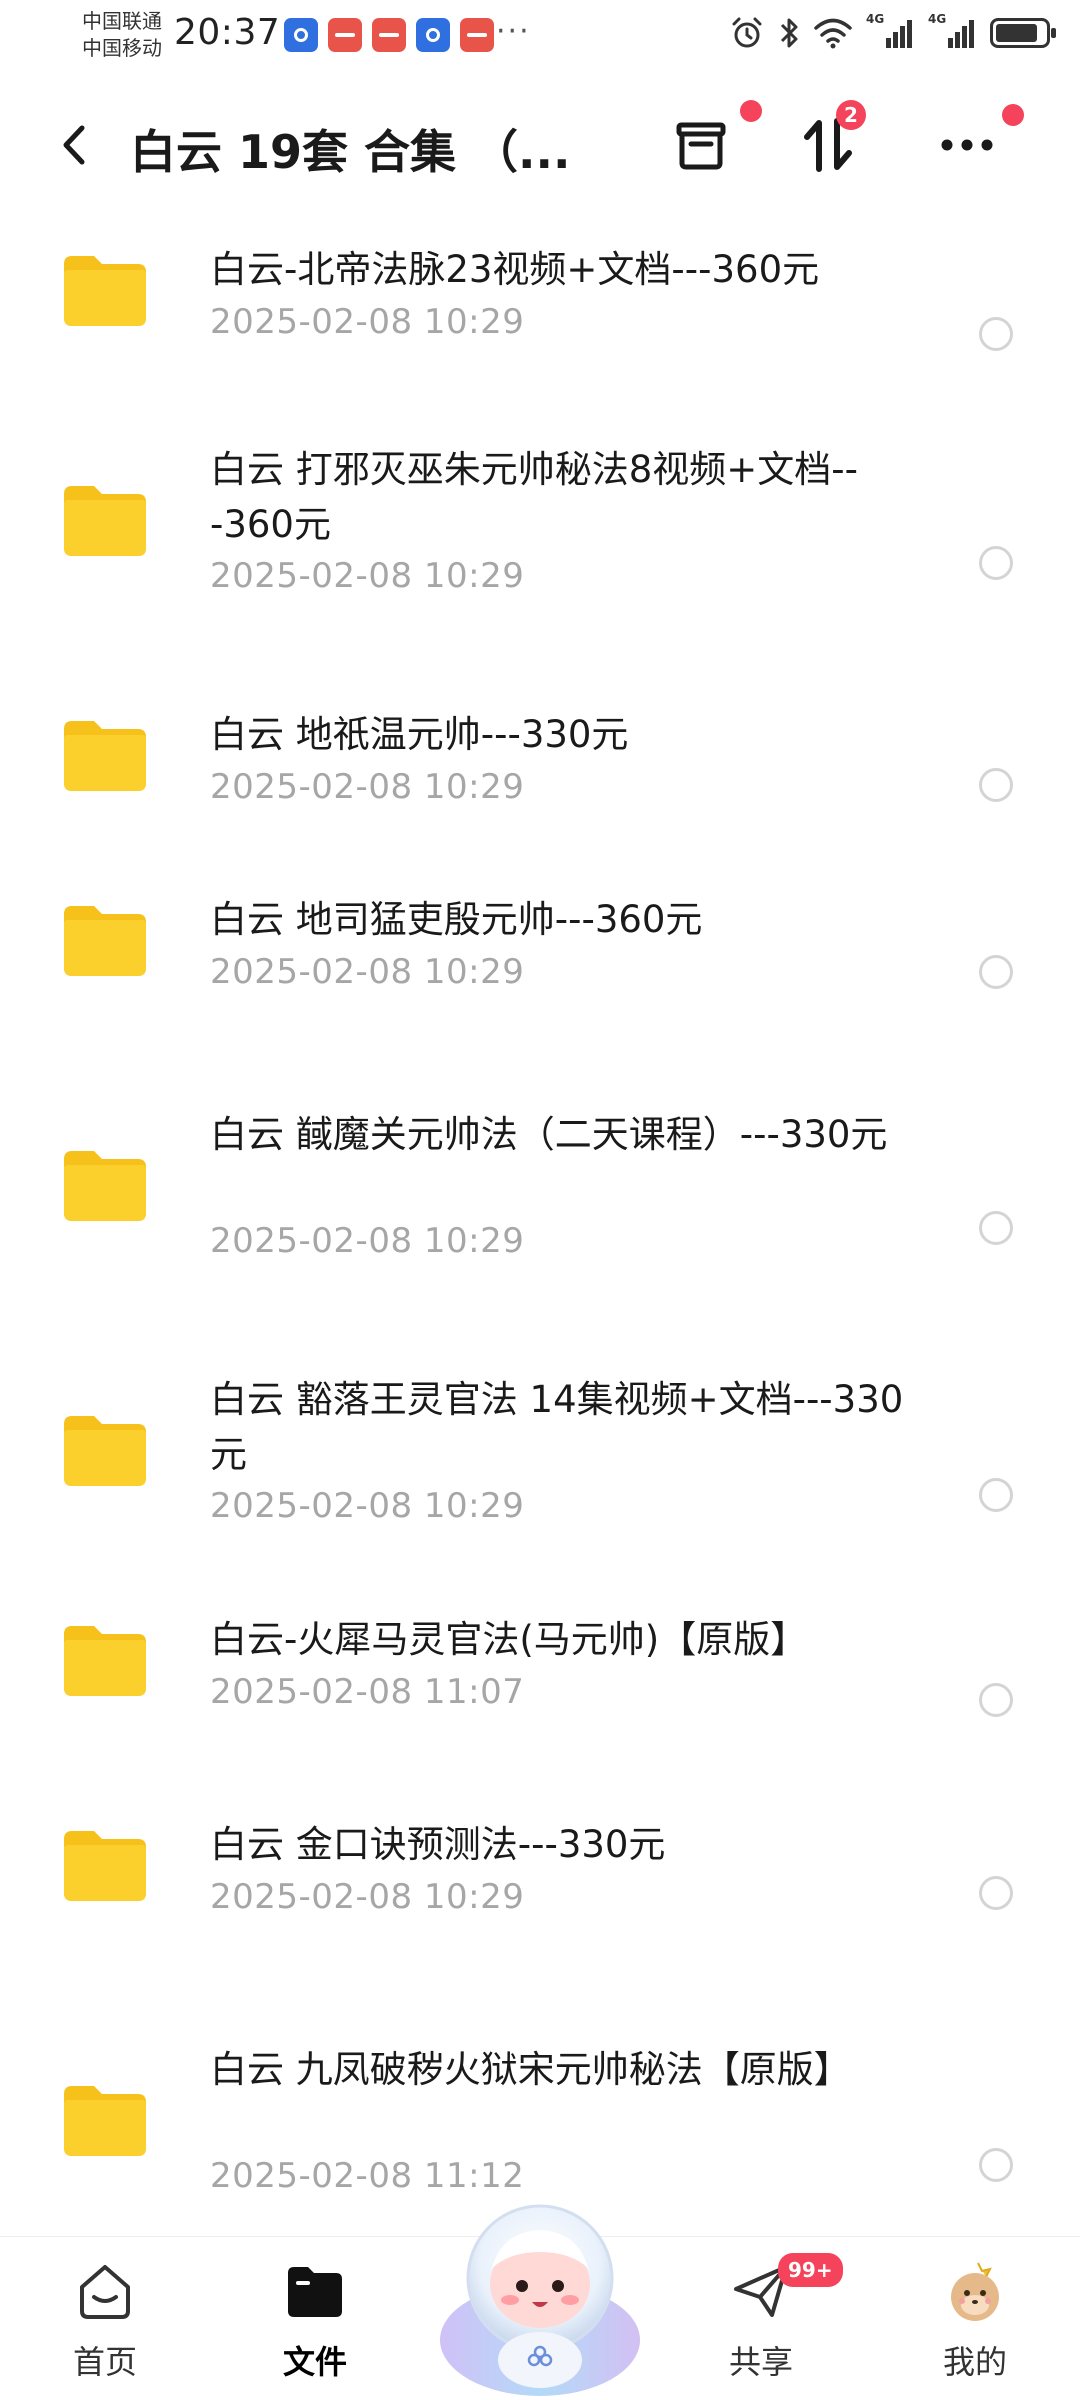 The height and width of the screenshot is (2400, 1080). What do you see at coordinates (456, 919) in the screenshot?
I see `file-name: 白云 地司猛吏殷元帅---360元` at bounding box center [456, 919].